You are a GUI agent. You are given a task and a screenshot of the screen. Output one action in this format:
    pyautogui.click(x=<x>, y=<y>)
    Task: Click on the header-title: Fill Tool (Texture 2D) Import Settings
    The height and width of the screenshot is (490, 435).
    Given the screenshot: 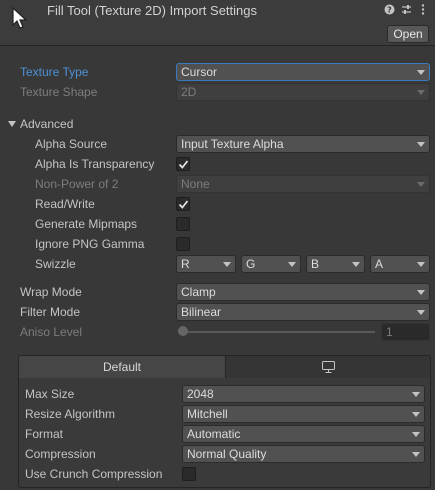 What is the action you would take?
    pyautogui.click(x=152, y=10)
    